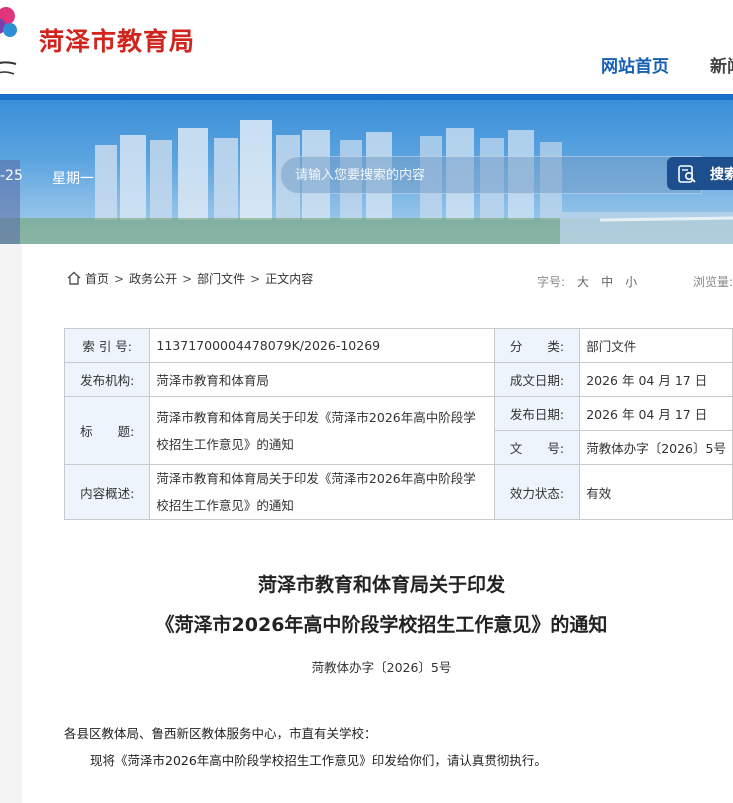 This screenshot has width=733, height=803. I want to click on breadcrumb-home: 首页, so click(97, 279).